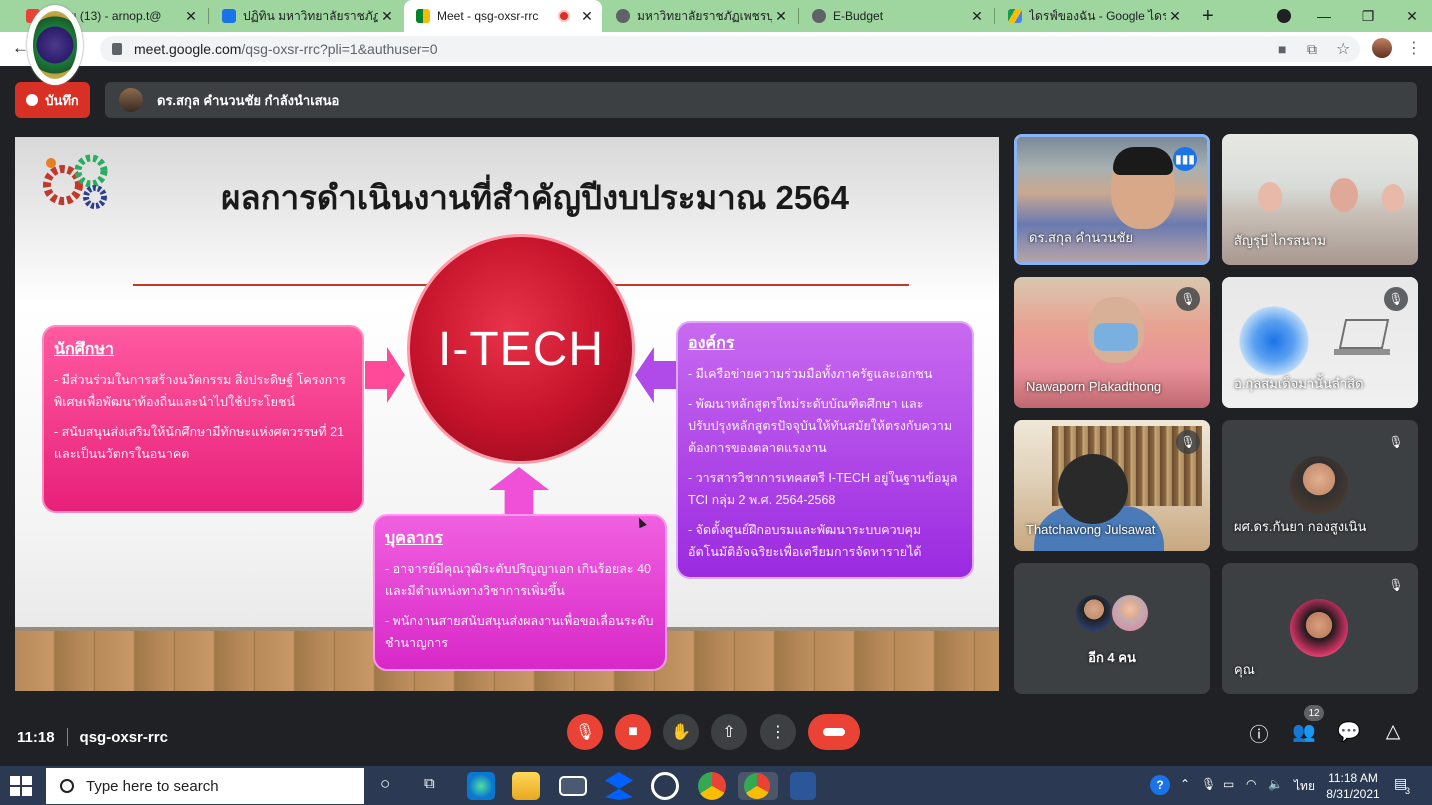  What do you see at coordinates (1324, 16) in the screenshot?
I see `minimize-icon: —` at bounding box center [1324, 16].